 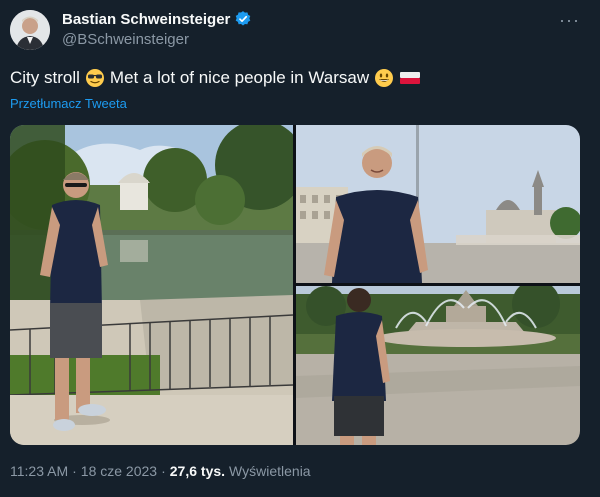 I want to click on author-name: Bastian Schweinsteiger, so click(x=146, y=19).